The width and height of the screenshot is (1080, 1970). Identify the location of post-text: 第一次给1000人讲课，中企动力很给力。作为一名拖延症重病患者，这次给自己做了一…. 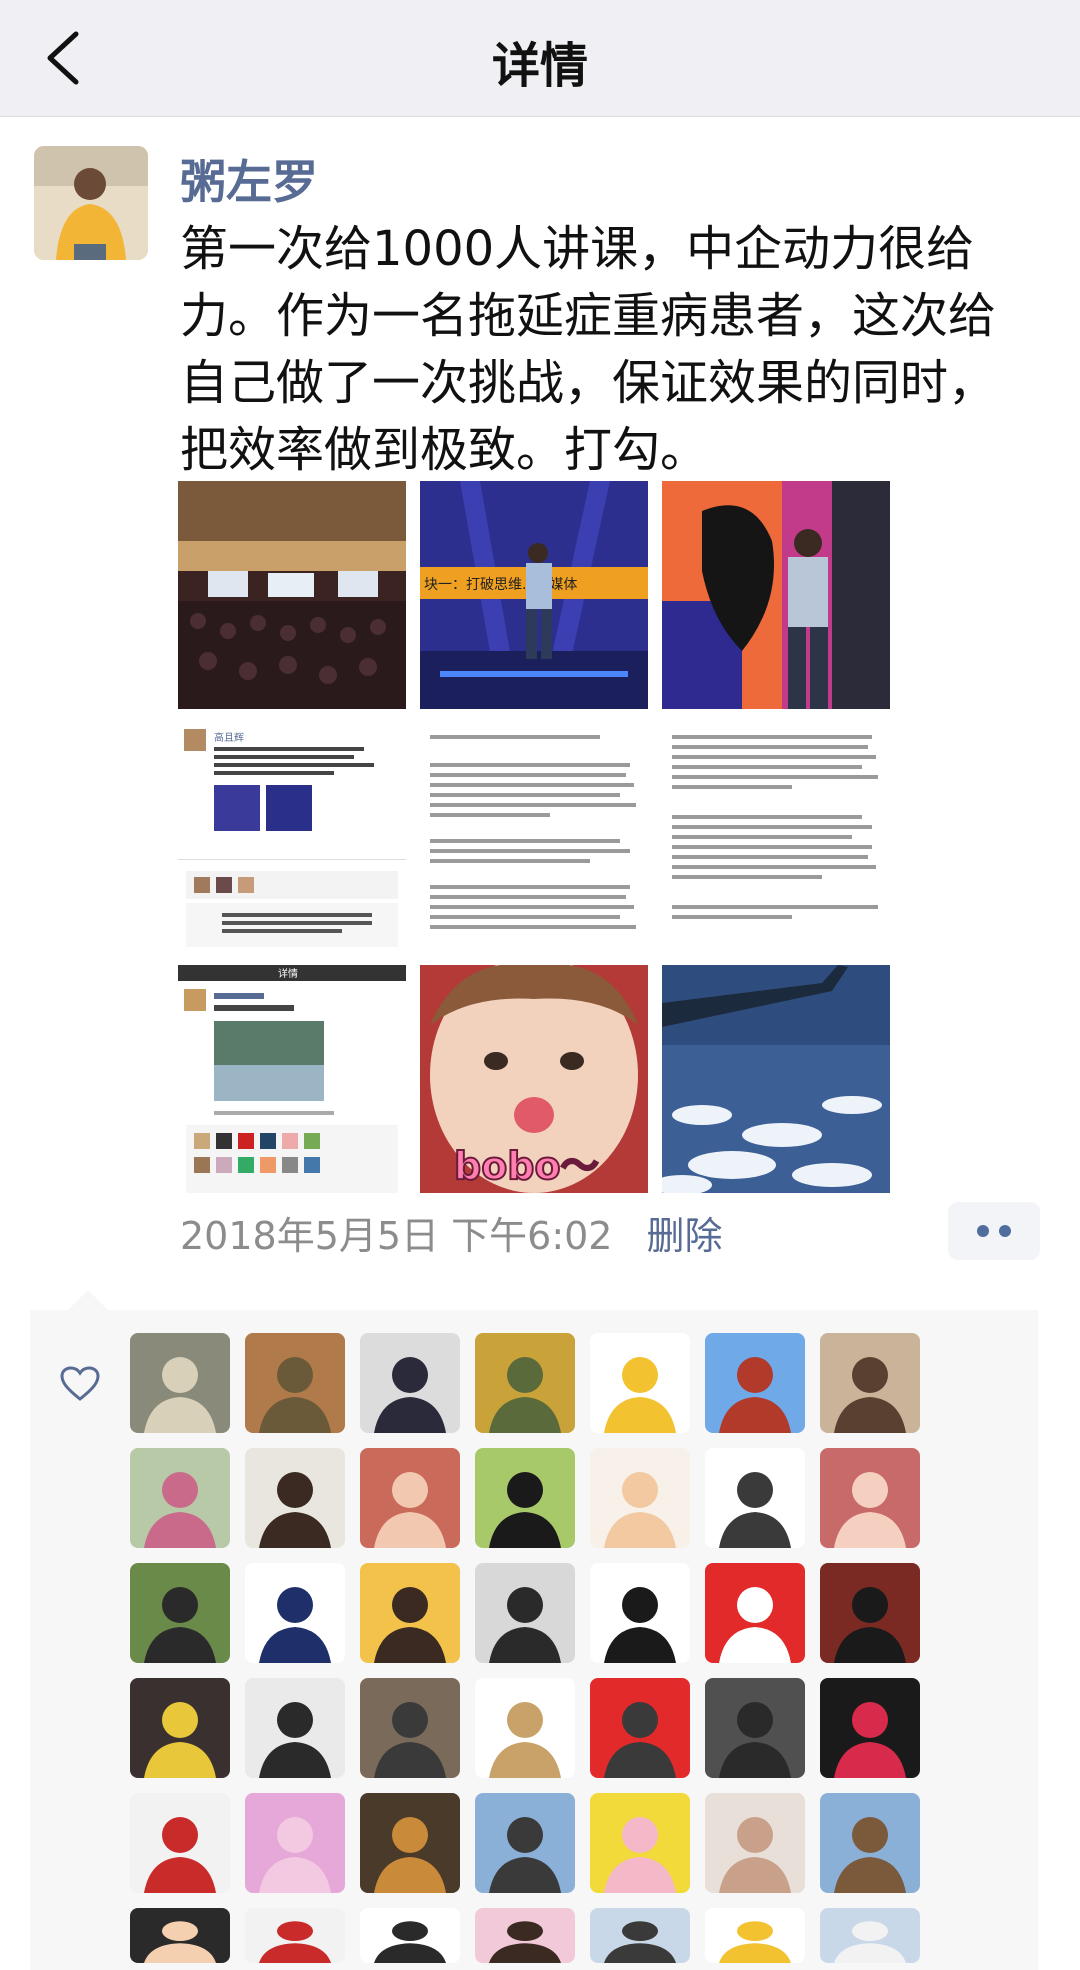
(588, 349).